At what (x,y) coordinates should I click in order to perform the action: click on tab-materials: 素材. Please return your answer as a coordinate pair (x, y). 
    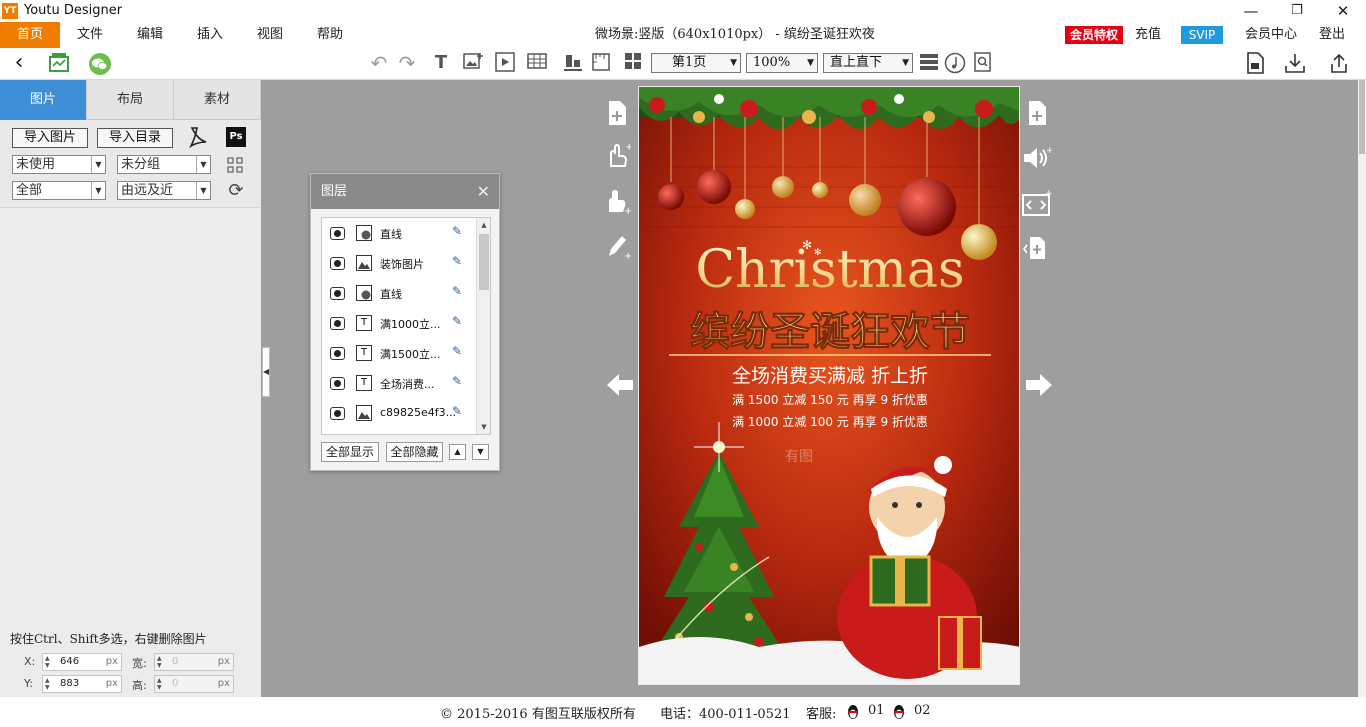
    Looking at the image, I should click on (217, 100).